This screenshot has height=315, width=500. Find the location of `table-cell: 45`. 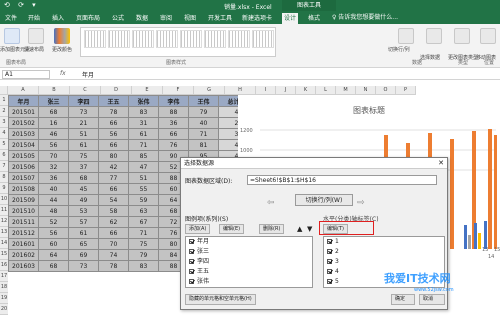

table-cell: 45 is located at coordinates (83, 189).